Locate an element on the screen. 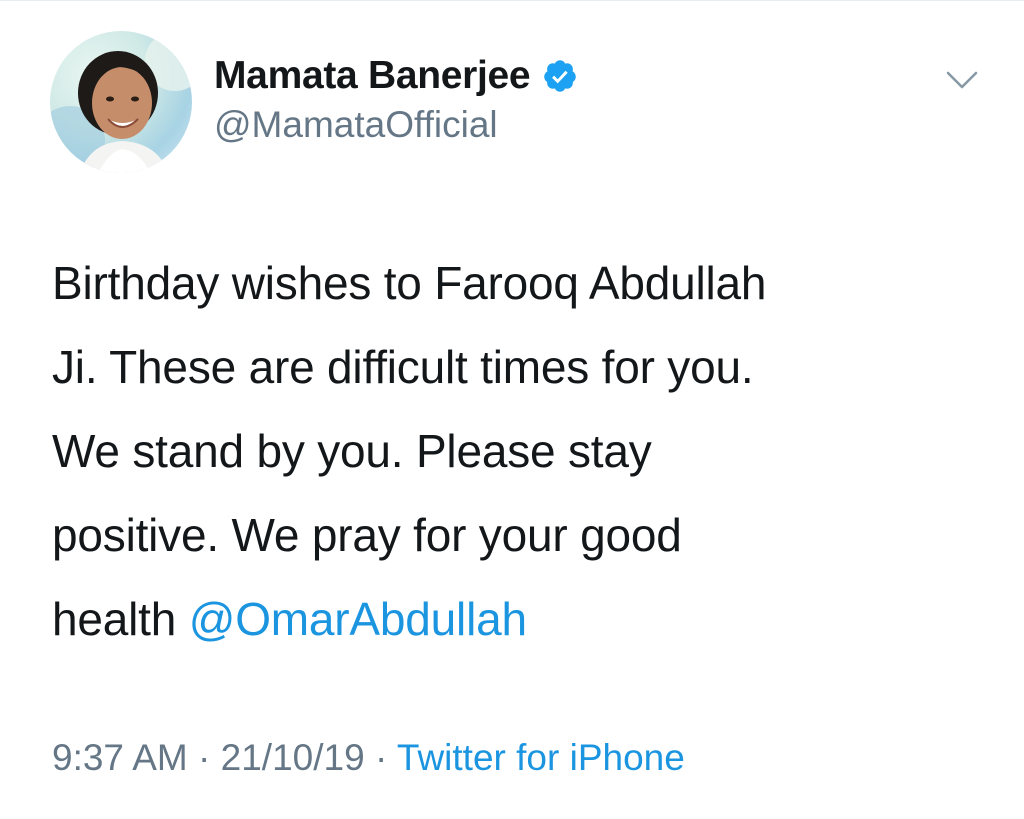  chevron-down-icon is located at coordinates (962, 81).